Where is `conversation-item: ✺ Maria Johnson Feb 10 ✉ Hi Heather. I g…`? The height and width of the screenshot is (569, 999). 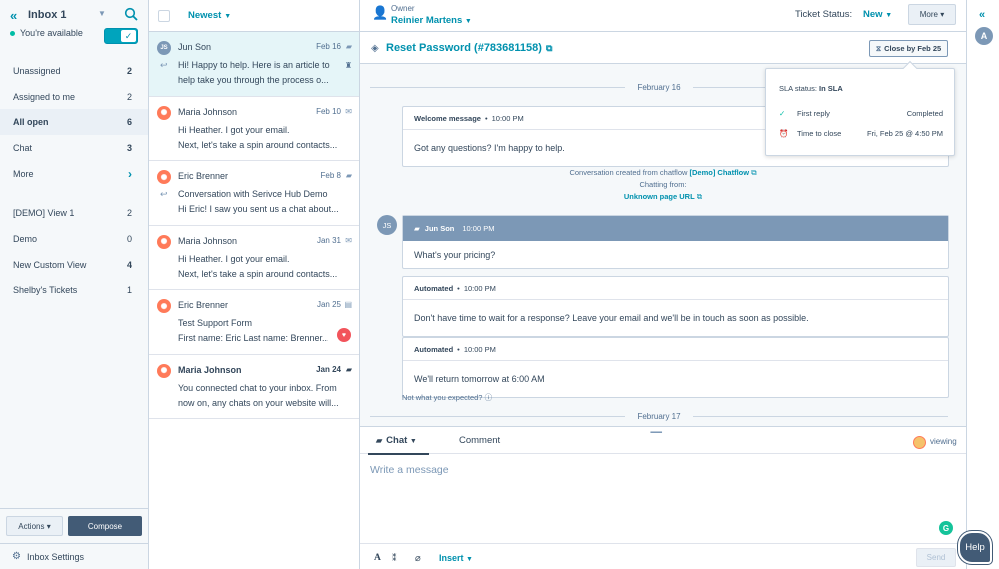 conversation-item: ✺ Maria Johnson Feb 10 ✉ Hi Heather. I g… is located at coordinates (254, 129).